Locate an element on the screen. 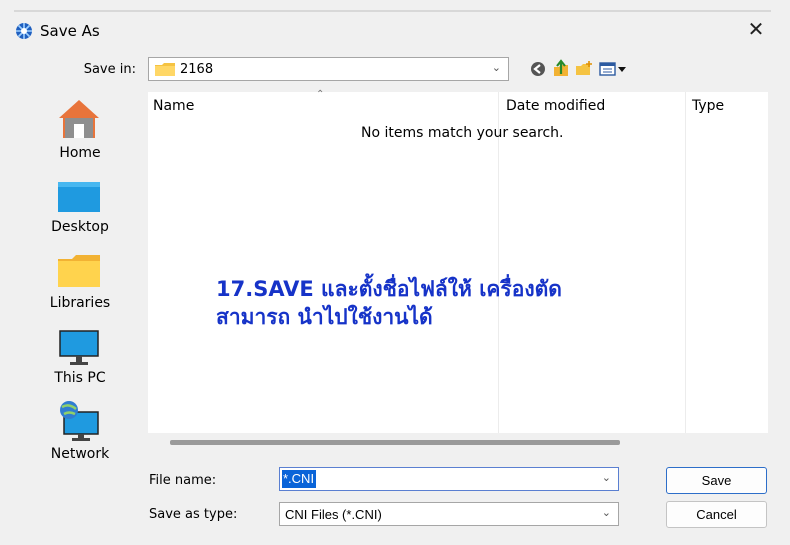 The width and height of the screenshot is (790, 545). back-icon is located at coordinates (538, 69).